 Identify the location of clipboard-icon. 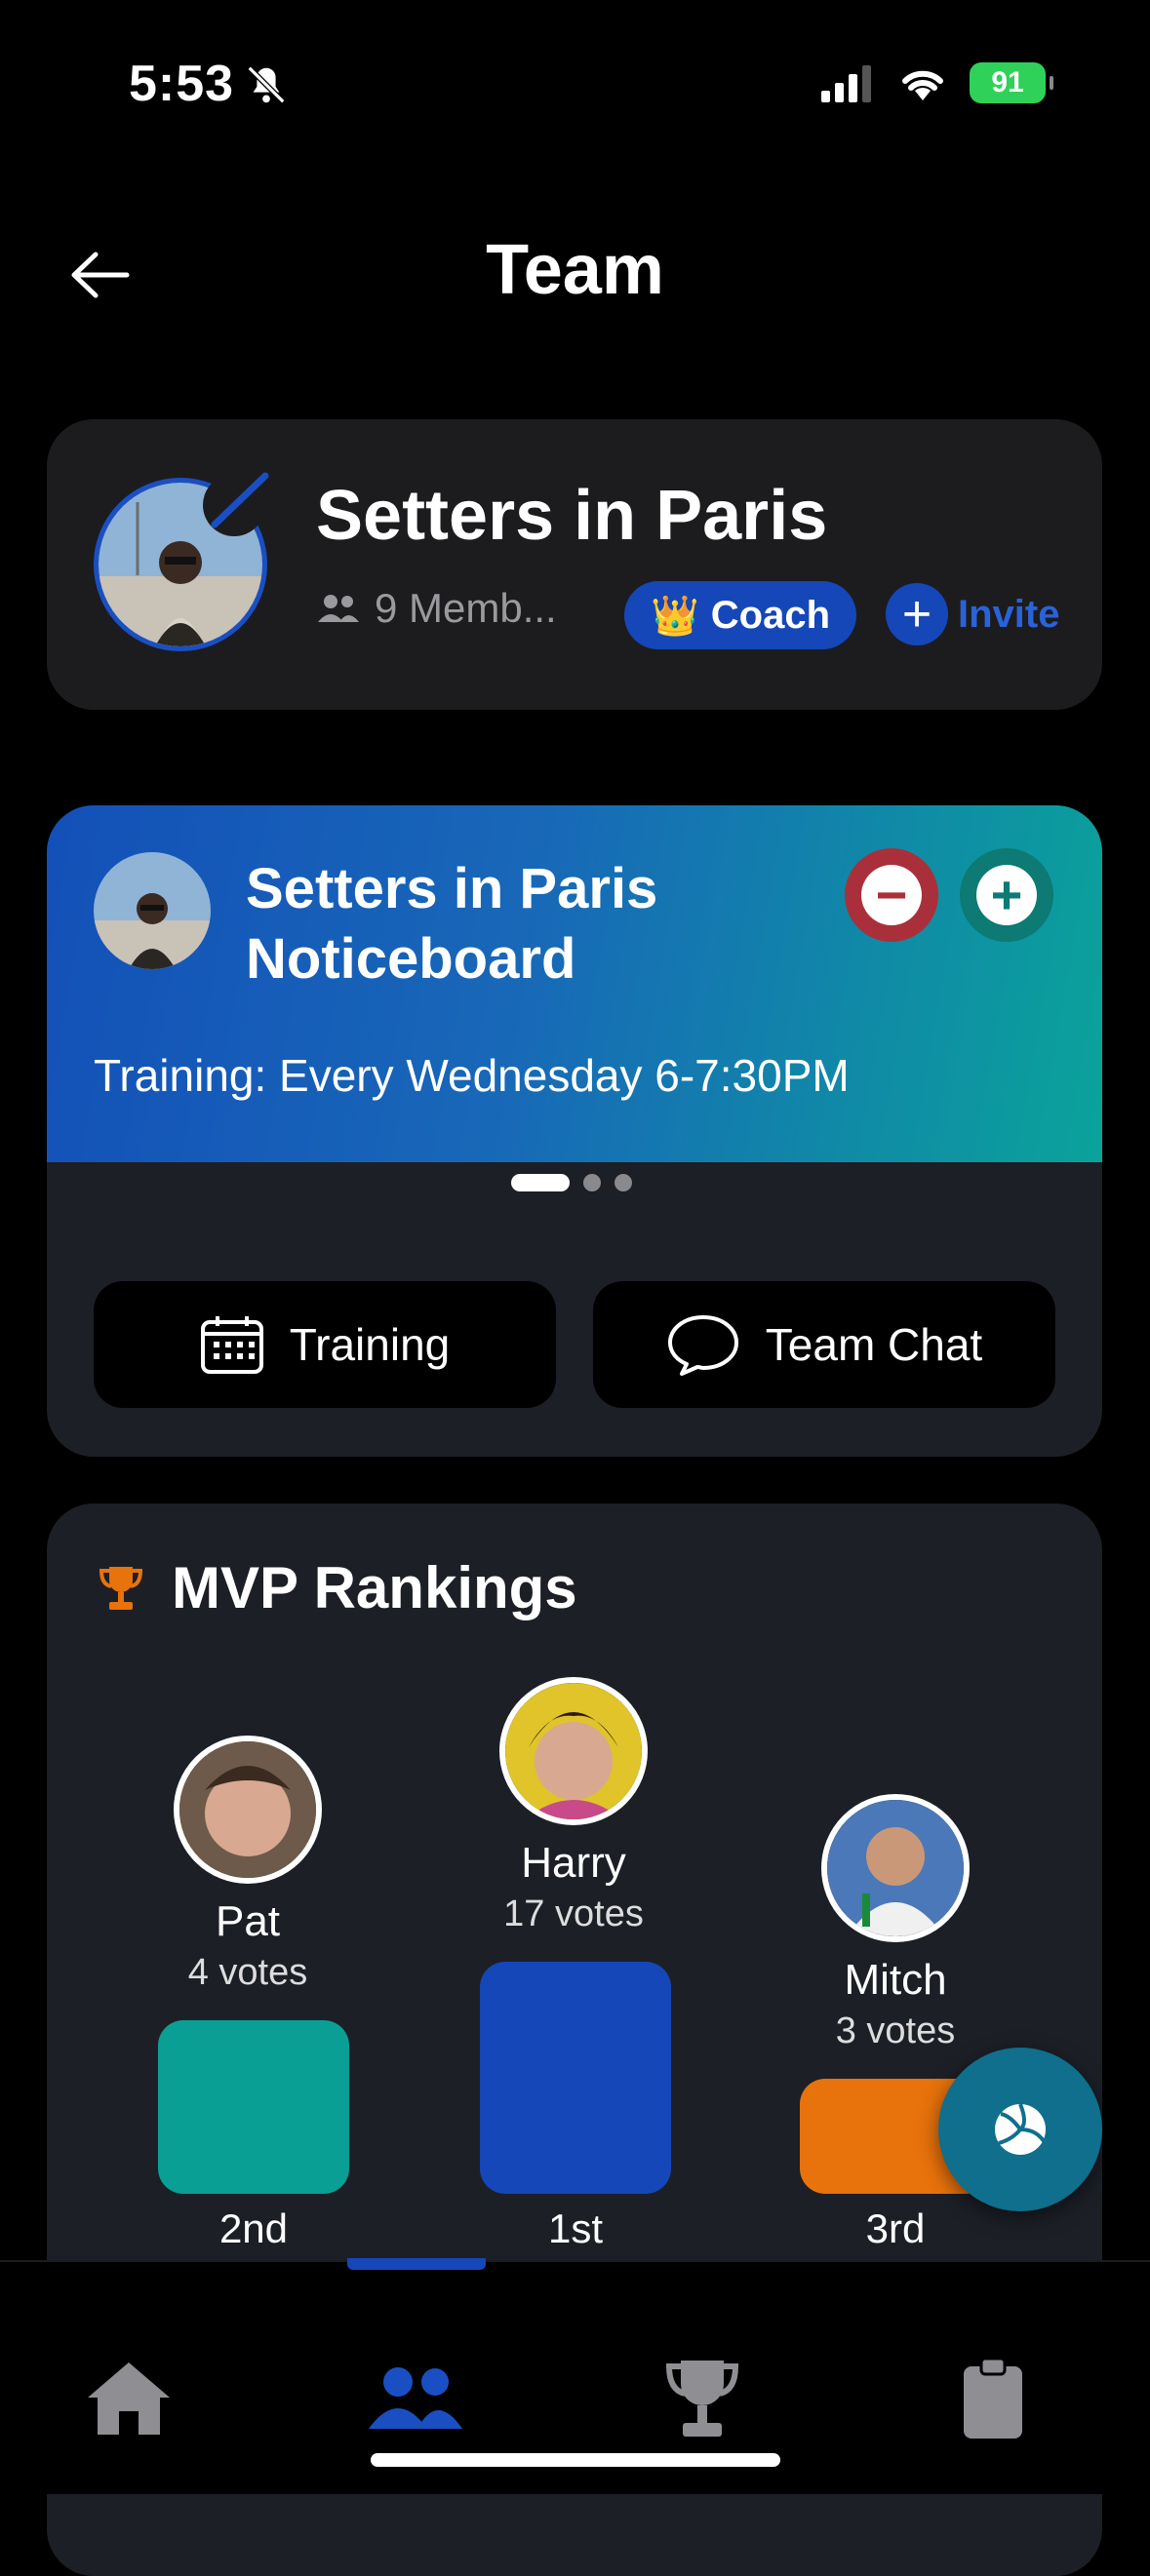
(993, 2398).